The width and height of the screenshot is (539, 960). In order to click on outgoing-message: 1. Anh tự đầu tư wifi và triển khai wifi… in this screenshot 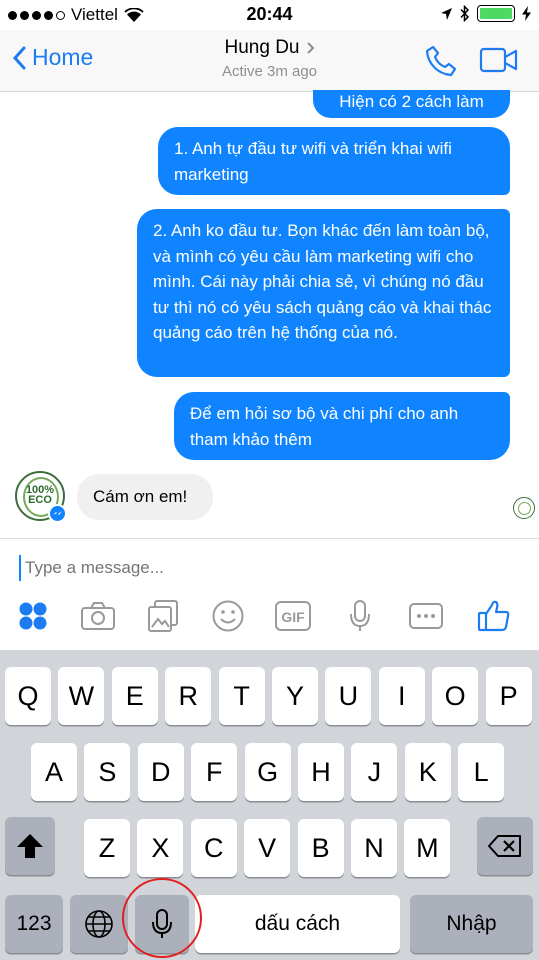, I will do `click(334, 161)`.